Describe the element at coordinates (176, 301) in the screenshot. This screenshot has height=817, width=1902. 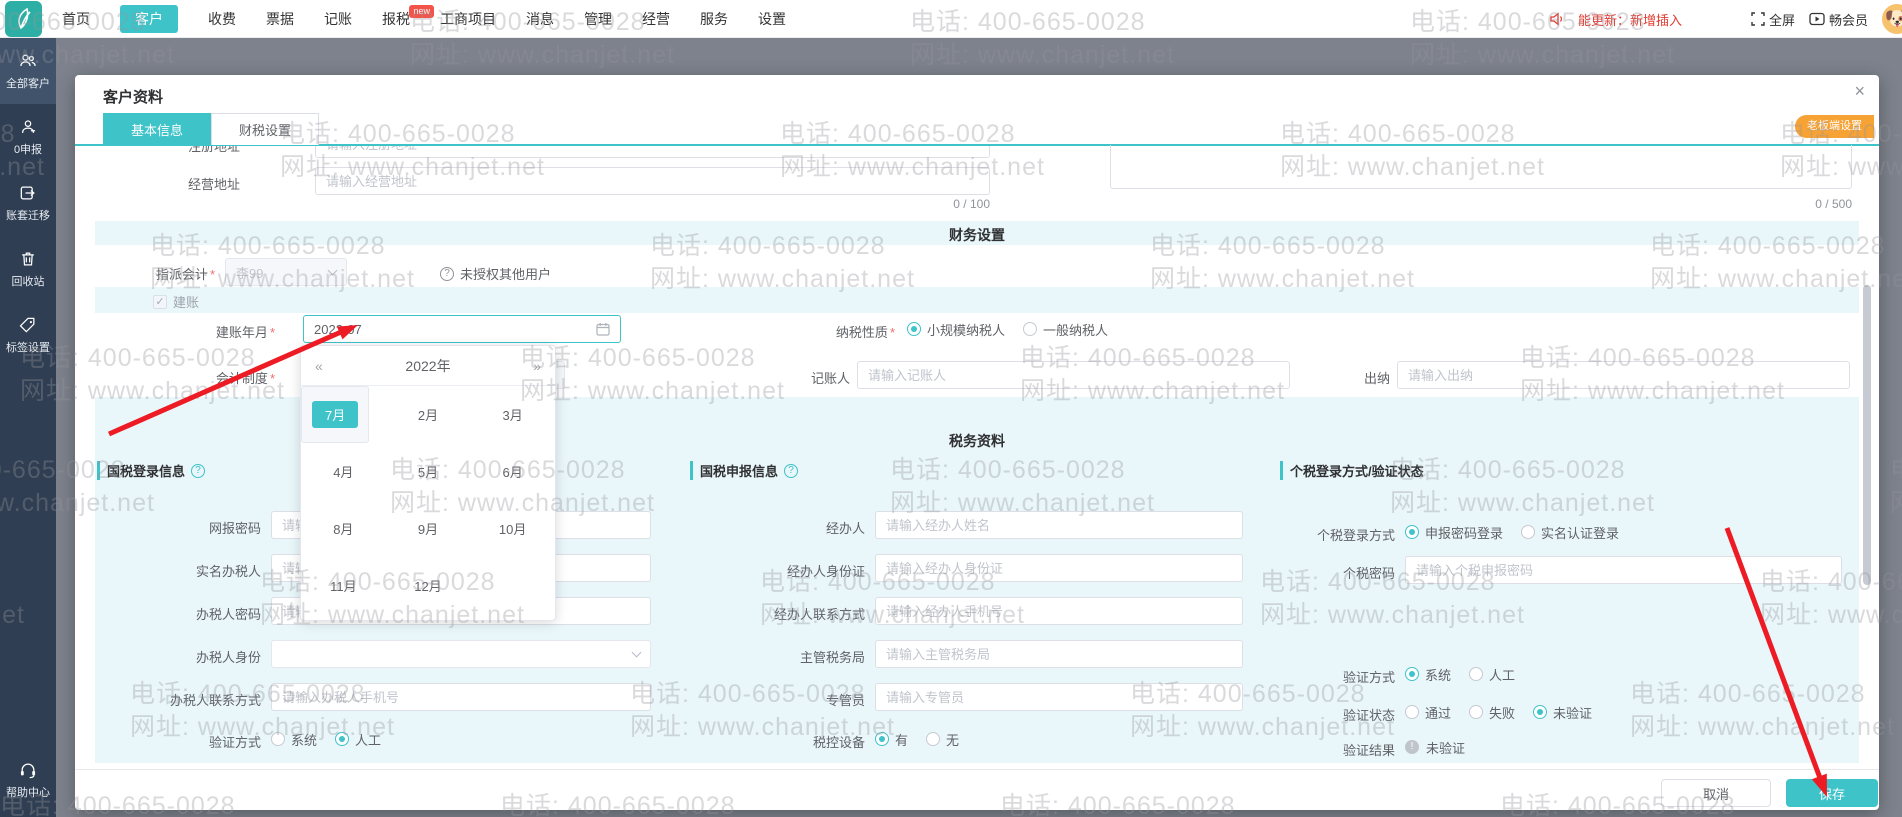
I see `create-account-checkbox: ✓ 建账` at that location.